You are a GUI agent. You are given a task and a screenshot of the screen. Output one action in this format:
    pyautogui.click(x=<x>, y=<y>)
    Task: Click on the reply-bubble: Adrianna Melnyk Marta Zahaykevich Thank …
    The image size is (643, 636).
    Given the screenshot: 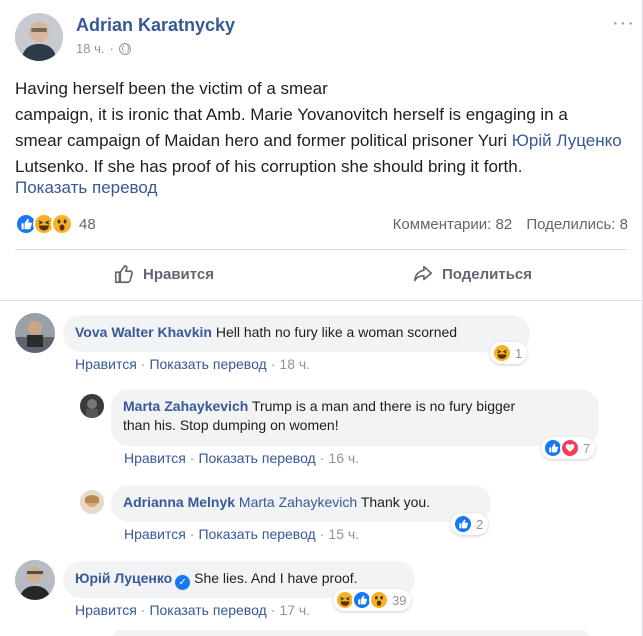 What is the action you would take?
    pyautogui.click(x=301, y=503)
    